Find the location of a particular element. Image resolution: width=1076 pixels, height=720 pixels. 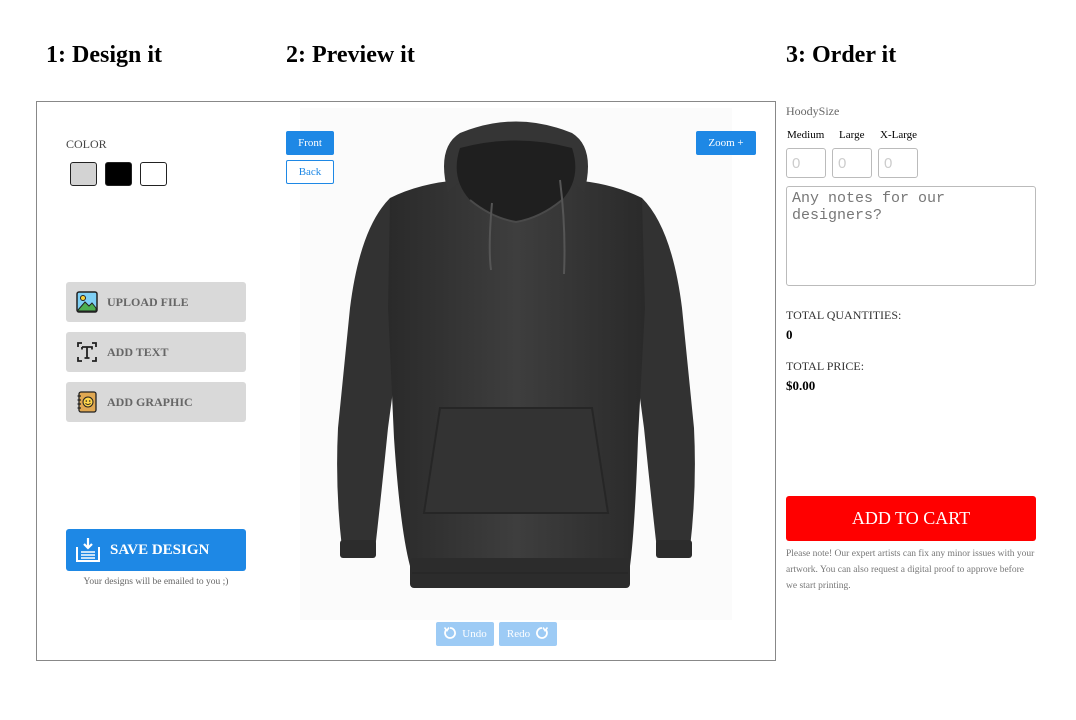

text-icon is located at coordinates (87, 352).